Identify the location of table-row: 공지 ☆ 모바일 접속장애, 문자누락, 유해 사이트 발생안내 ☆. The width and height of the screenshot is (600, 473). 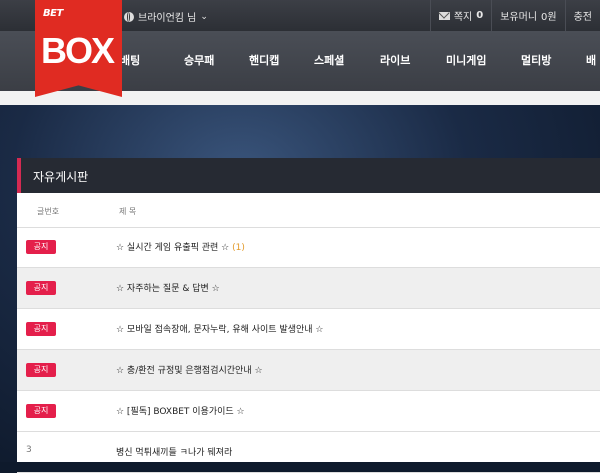
(308, 329).